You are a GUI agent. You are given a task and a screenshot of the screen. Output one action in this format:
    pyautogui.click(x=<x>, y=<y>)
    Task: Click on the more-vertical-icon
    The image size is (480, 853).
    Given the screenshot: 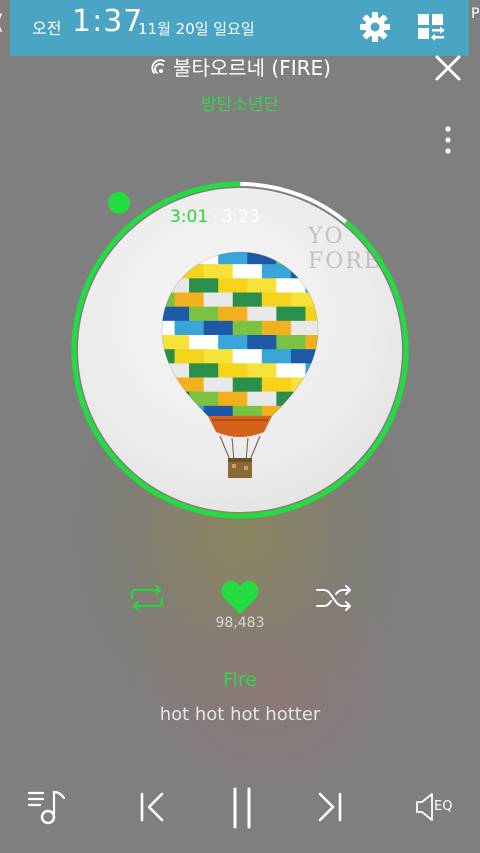 What is the action you would take?
    pyautogui.click(x=448, y=140)
    